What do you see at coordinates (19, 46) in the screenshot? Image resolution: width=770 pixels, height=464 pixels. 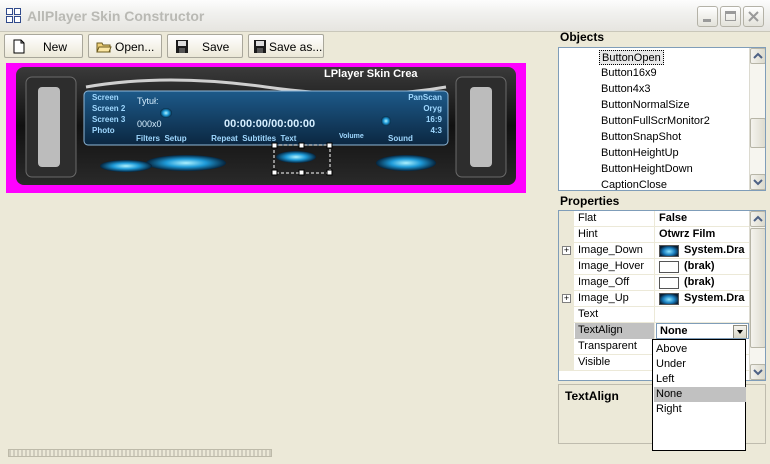 I see `new-file-icon` at bounding box center [19, 46].